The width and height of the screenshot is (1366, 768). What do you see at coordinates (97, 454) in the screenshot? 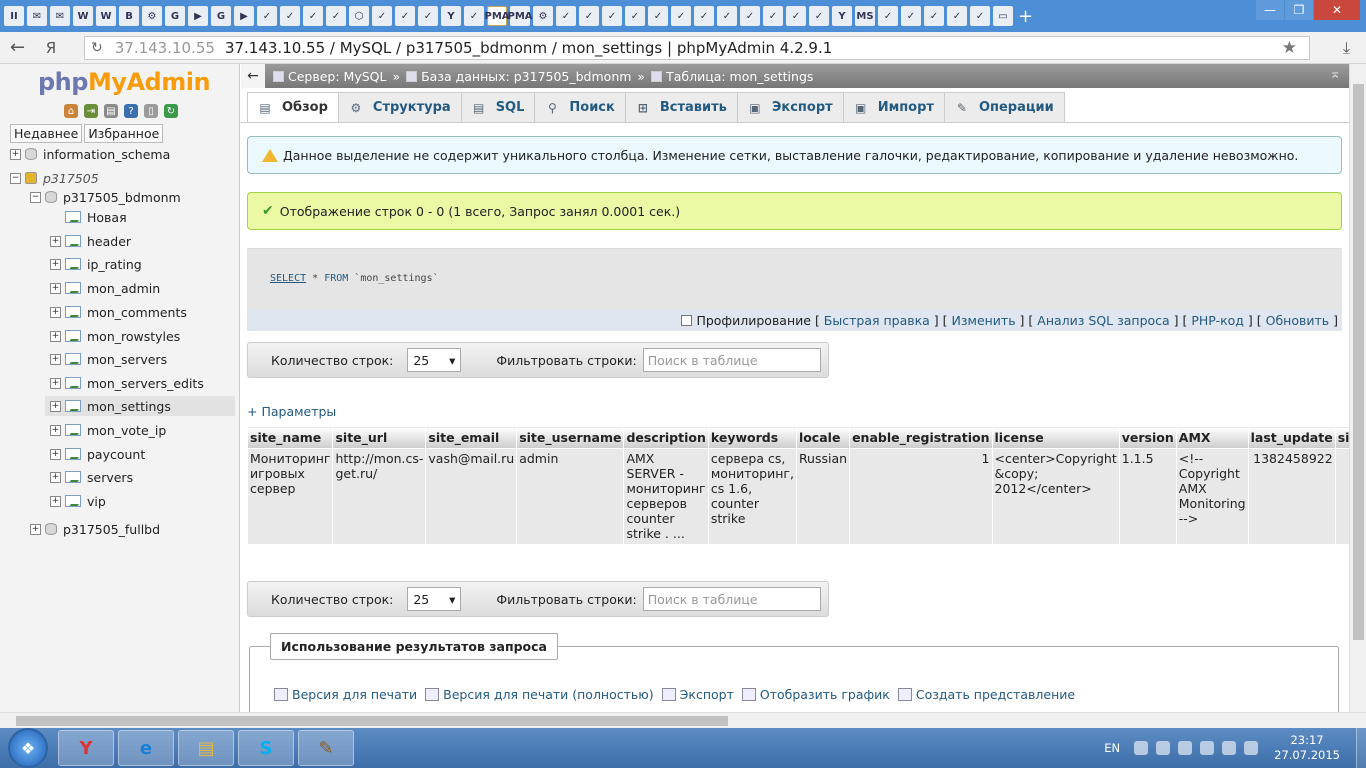
I see `tree-item-paycount: + paycount` at bounding box center [97, 454].